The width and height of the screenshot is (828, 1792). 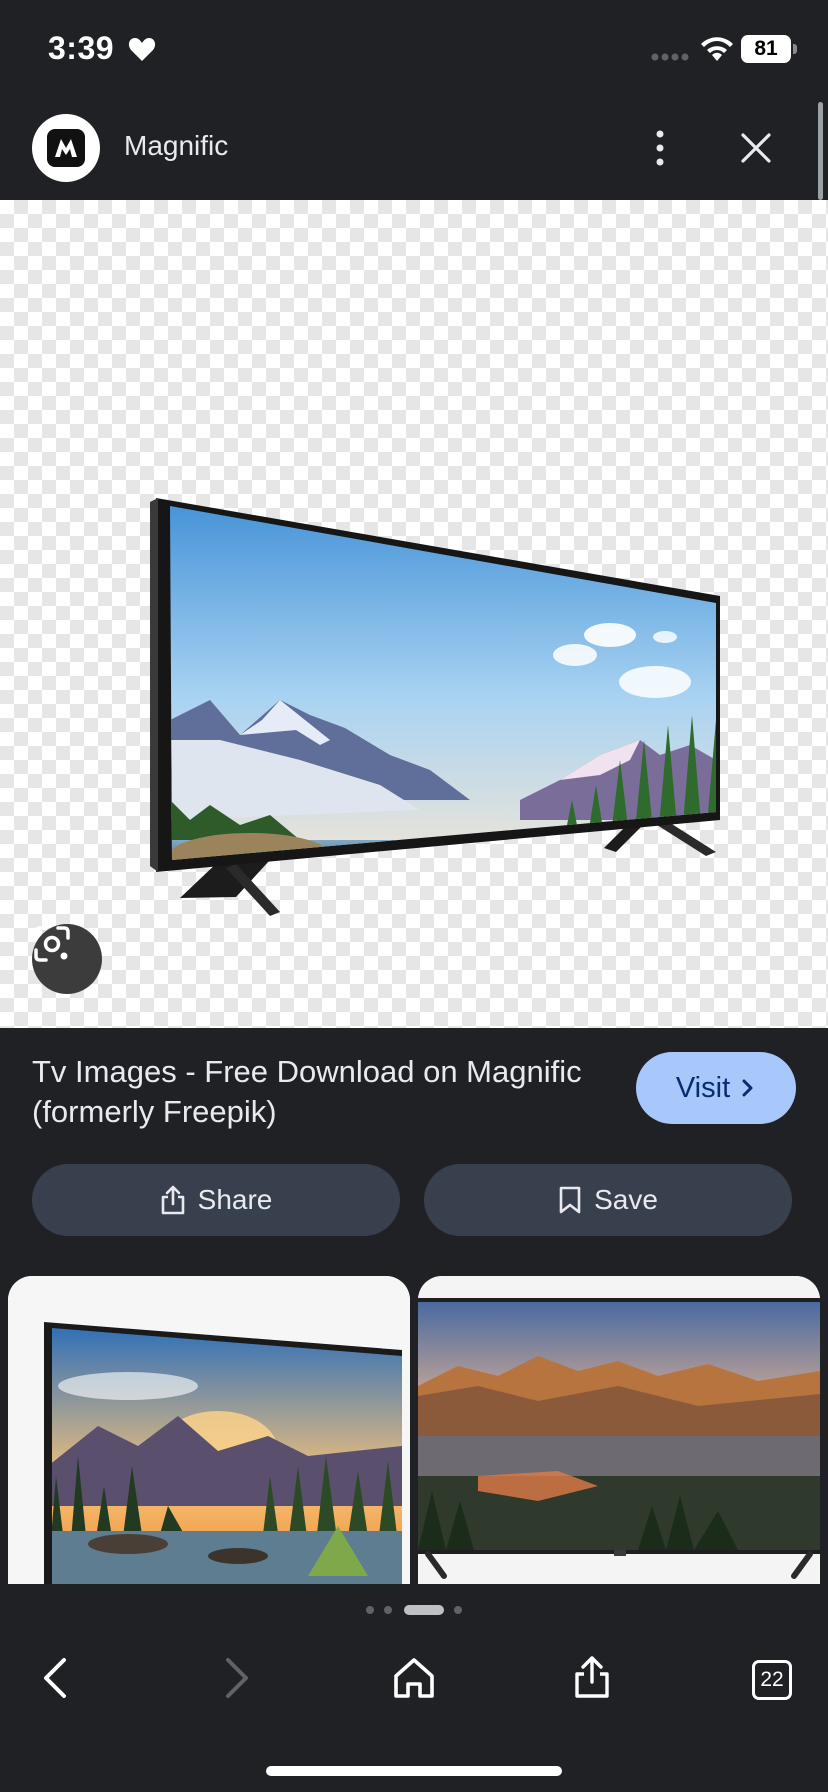 I want to click on status-time: 3:39, so click(x=81, y=48).